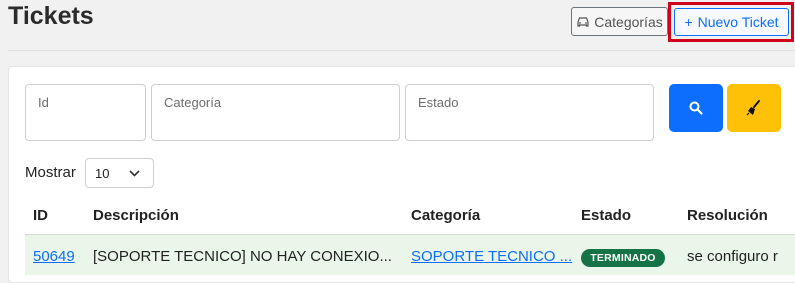  I want to click on column-header-estado: Estado, so click(606, 215).